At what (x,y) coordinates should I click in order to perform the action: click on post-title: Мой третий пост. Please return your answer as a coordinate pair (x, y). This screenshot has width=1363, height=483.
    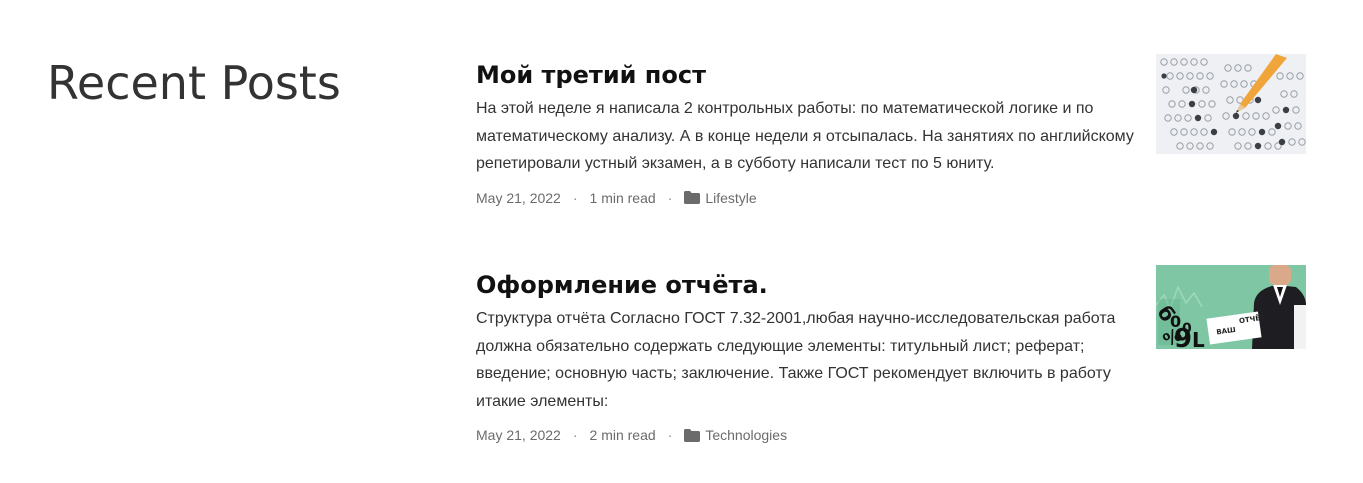
    Looking at the image, I should click on (806, 75).